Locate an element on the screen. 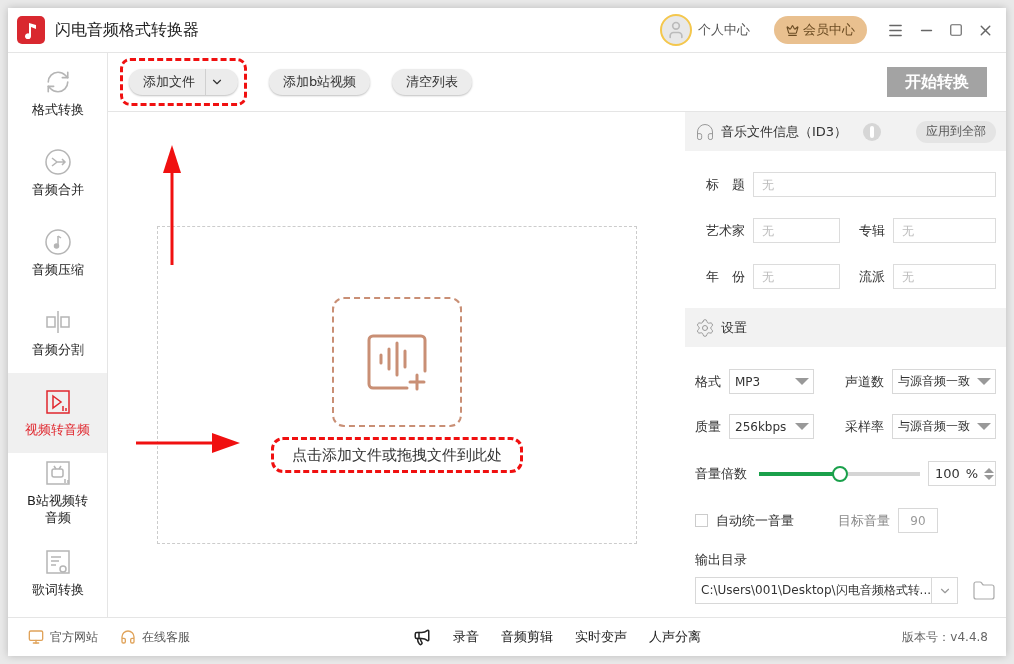  vip-center-button: 会员中心 is located at coordinates (820, 30).